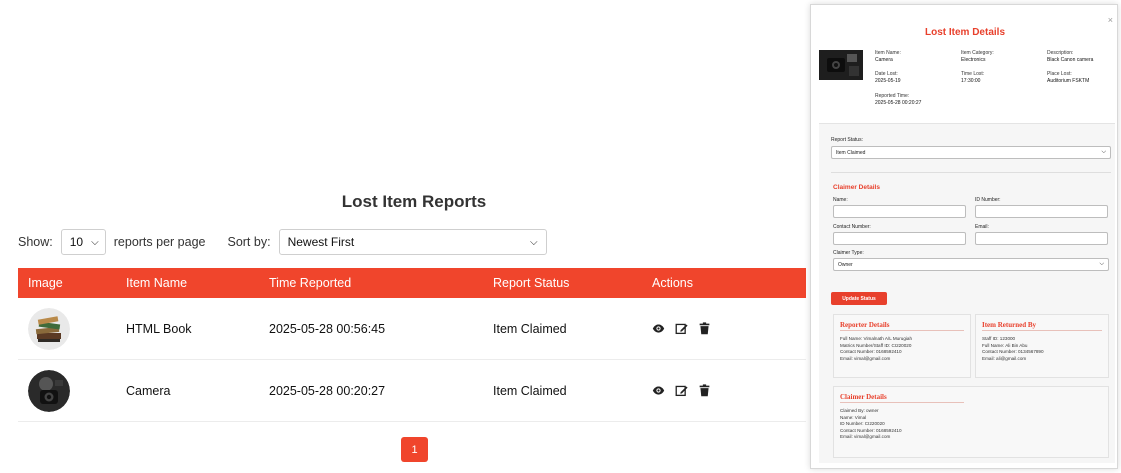  What do you see at coordinates (898, 103) in the screenshot?
I see `reported-time-value: 2025-05-28 00:20:27` at bounding box center [898, 103].